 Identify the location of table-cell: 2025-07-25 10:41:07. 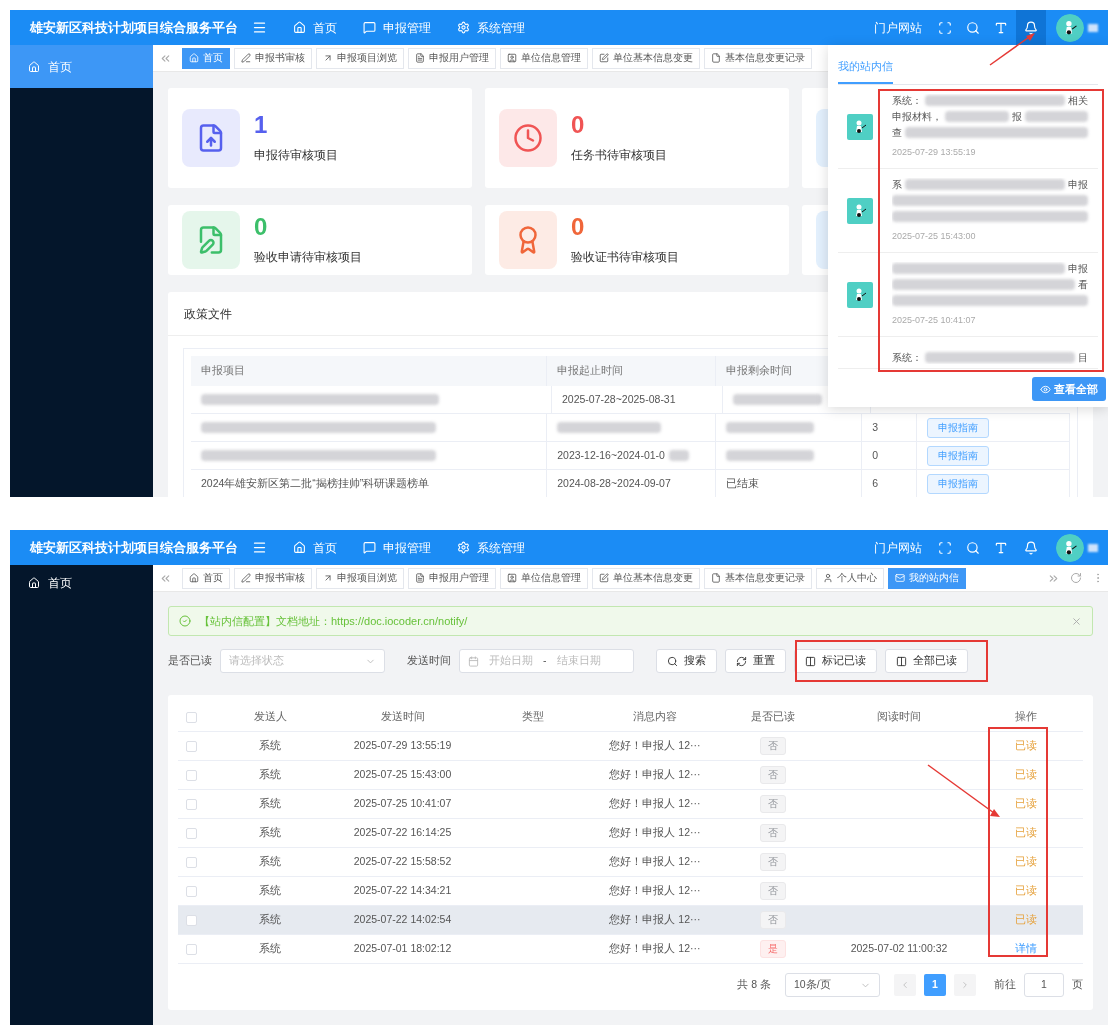
(402, 804).